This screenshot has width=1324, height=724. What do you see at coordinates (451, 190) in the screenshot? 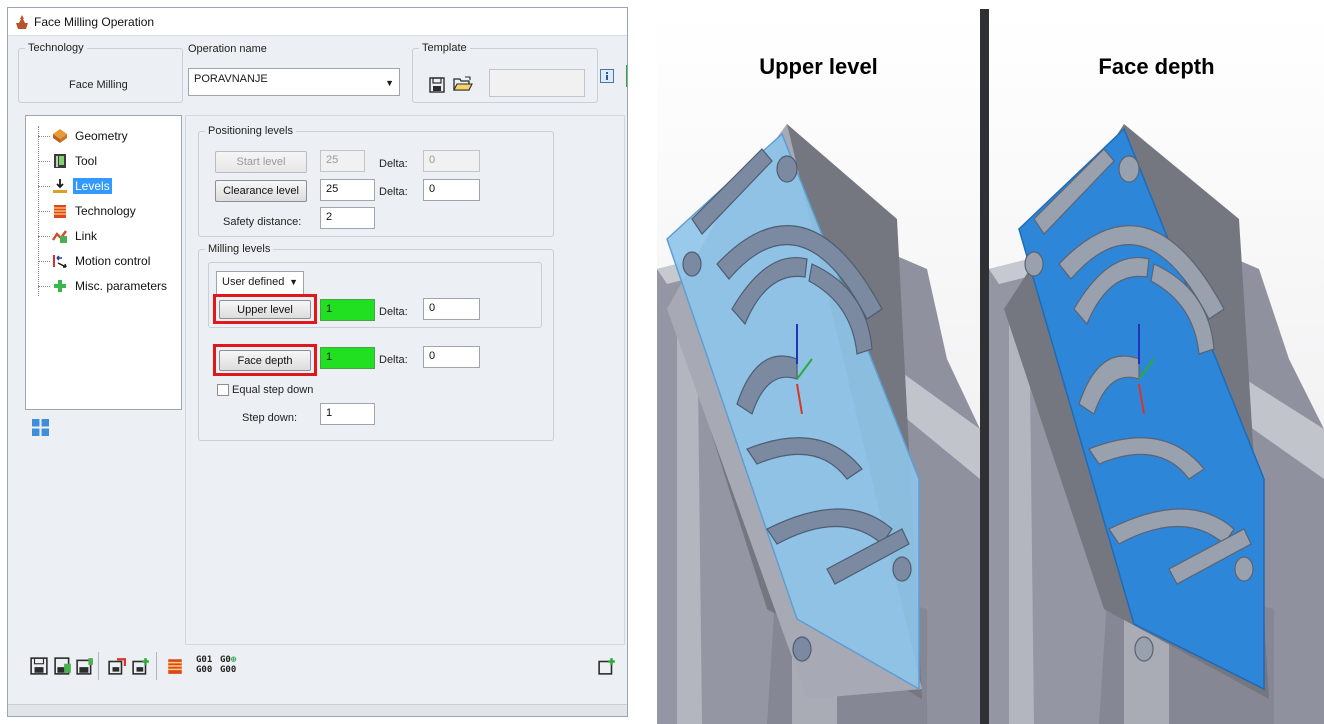
I see `clearance-level-delta-field: 0` at bounding box center [451, 190].